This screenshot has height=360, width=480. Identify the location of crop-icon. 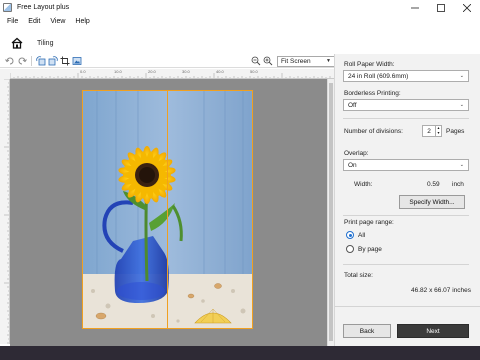
(65, 60).